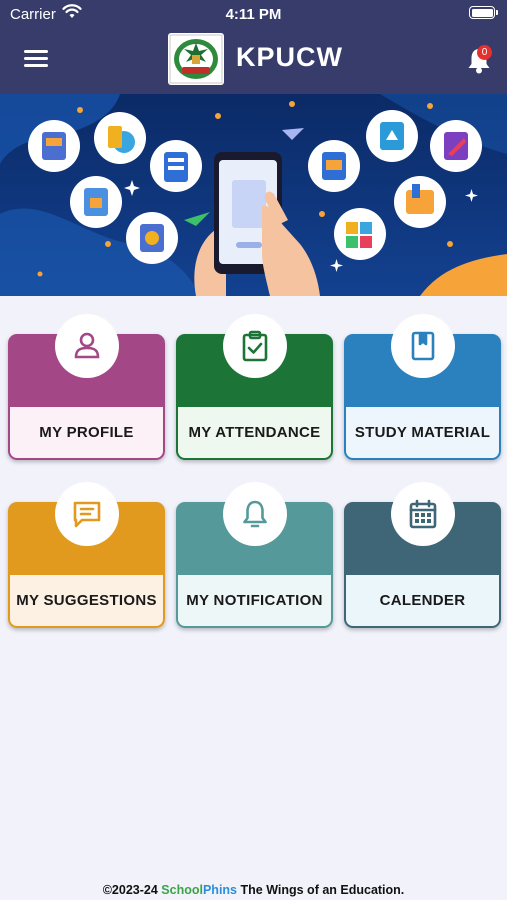  Describe the element at coordinates (86, 555) in the screenshot. I see `my-suggestions-tile: MY SUGGESTIONS` at that location.